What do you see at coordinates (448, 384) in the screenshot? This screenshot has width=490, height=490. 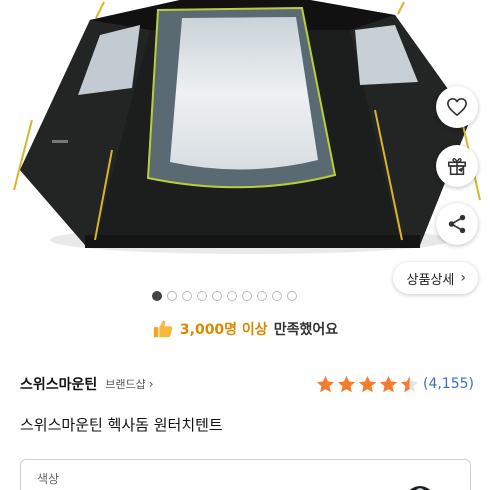 I see `review-count: (4,155)` at bounding box center [448, 384].